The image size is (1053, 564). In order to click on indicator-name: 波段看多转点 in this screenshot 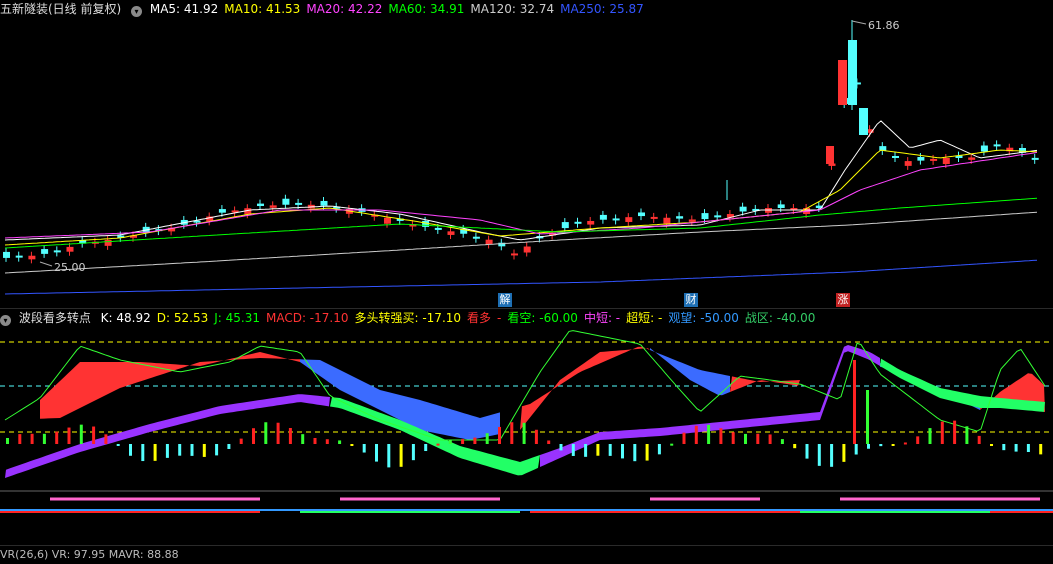, I will do `click(55, 318)`.